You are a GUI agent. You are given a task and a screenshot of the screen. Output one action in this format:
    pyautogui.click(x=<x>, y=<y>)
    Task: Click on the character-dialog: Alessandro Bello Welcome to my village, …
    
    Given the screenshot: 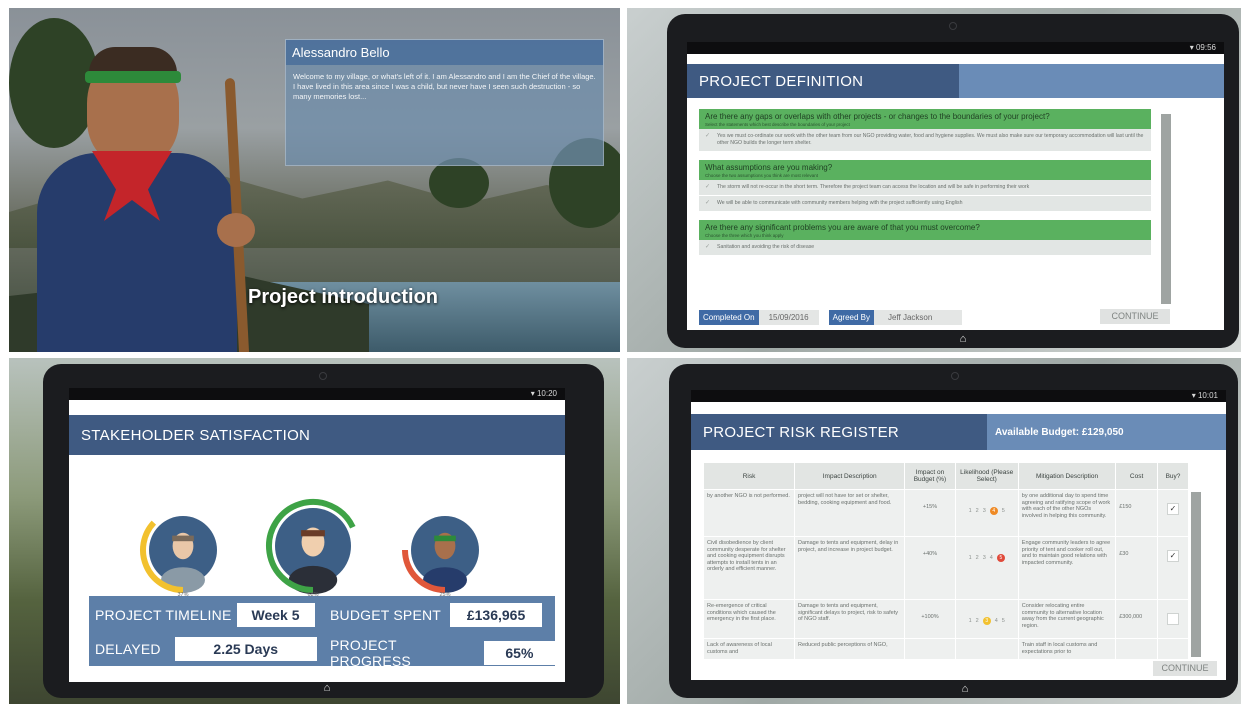 What is the action you would take?
    pyautogui.click(x=444, y=102)
    